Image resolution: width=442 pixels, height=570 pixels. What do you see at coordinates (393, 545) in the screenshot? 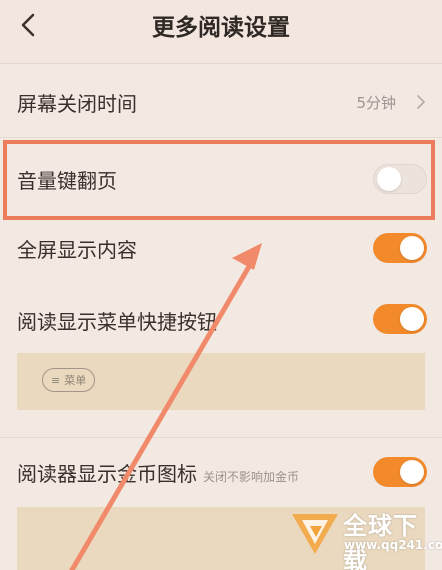
I see `watermark-url: www.qq241.com` at bounding box center [393, 545].